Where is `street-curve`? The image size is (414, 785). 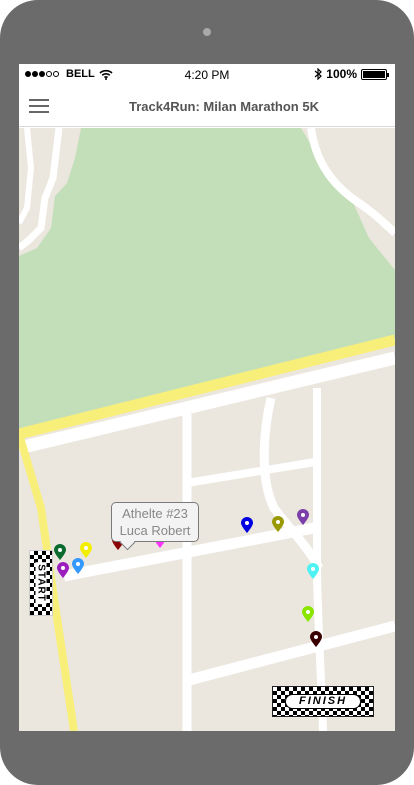
street-curve is located at coordinates (291, 483).